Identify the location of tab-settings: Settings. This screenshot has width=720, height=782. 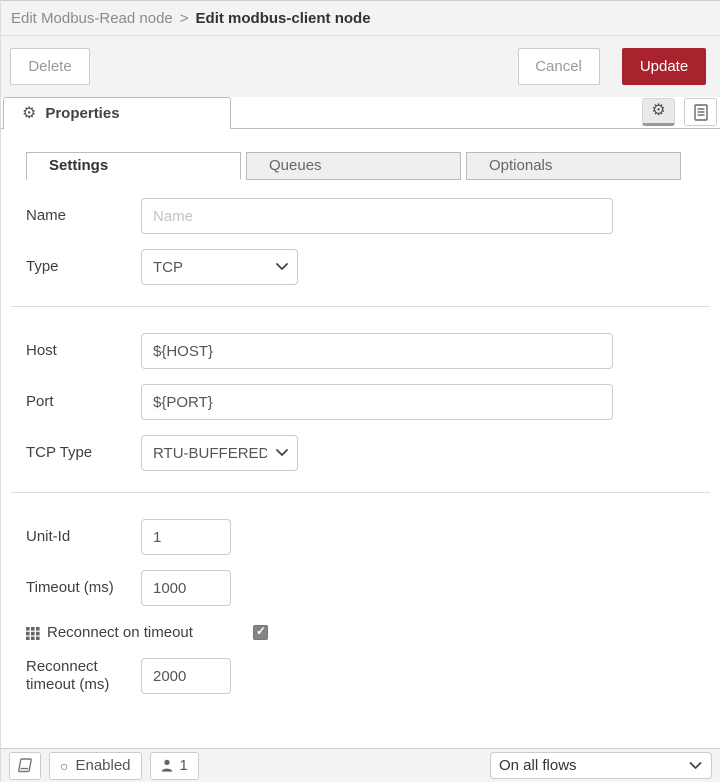
(133, 166).